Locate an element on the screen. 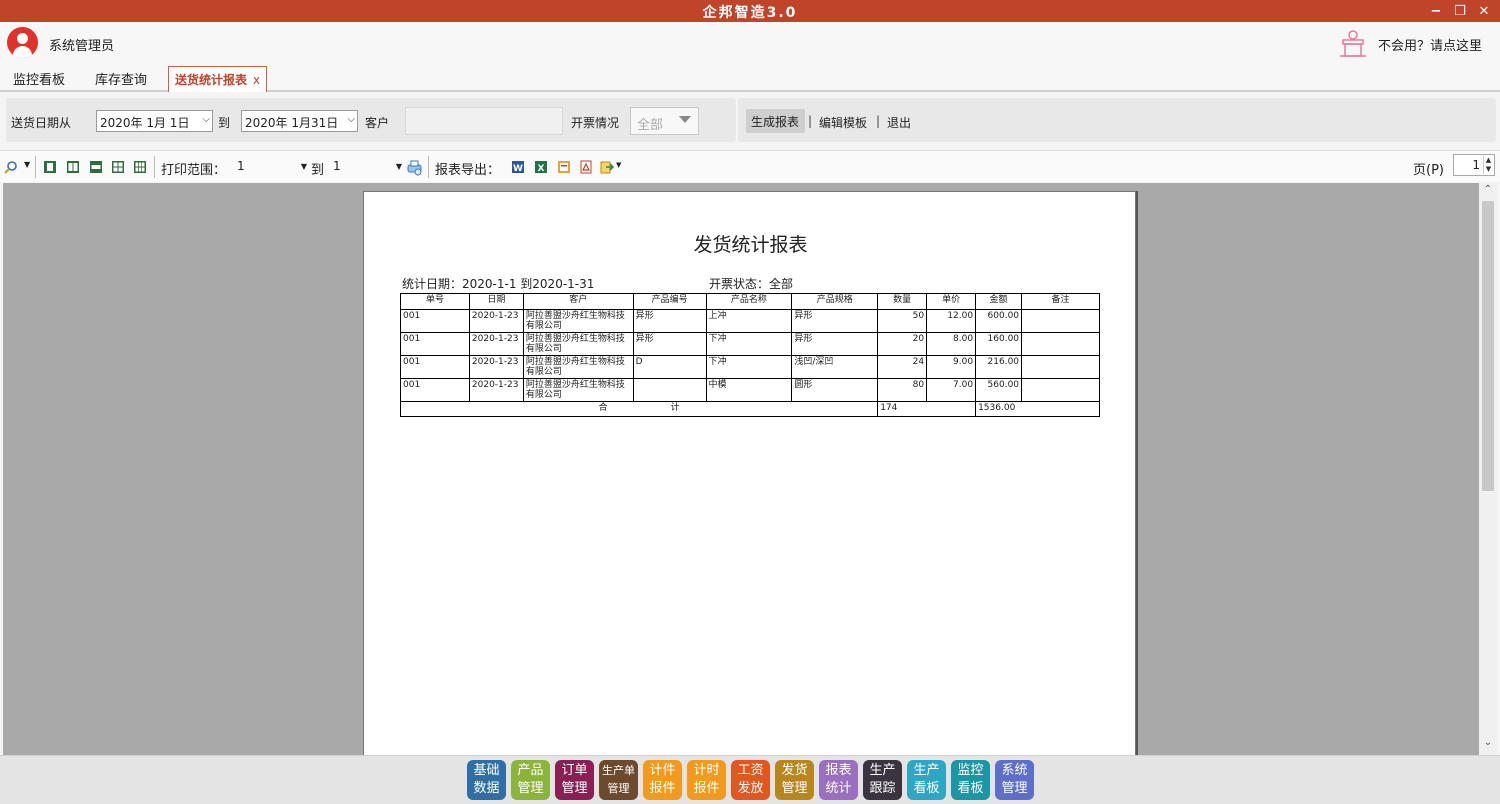  svg-text: X is located at coordinates (541, 169).